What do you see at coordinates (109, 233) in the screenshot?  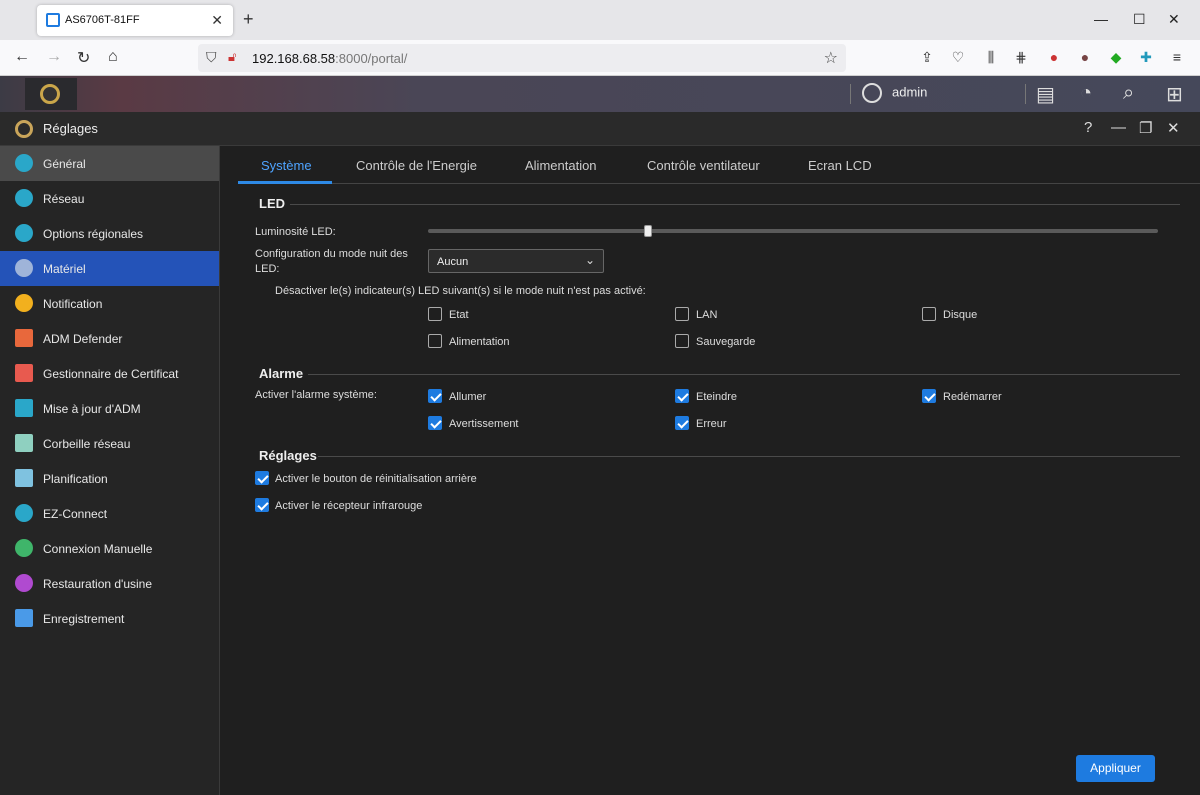 I see `sidebar-item-regional-options: Options régionales` at bounding box center [109, 233].